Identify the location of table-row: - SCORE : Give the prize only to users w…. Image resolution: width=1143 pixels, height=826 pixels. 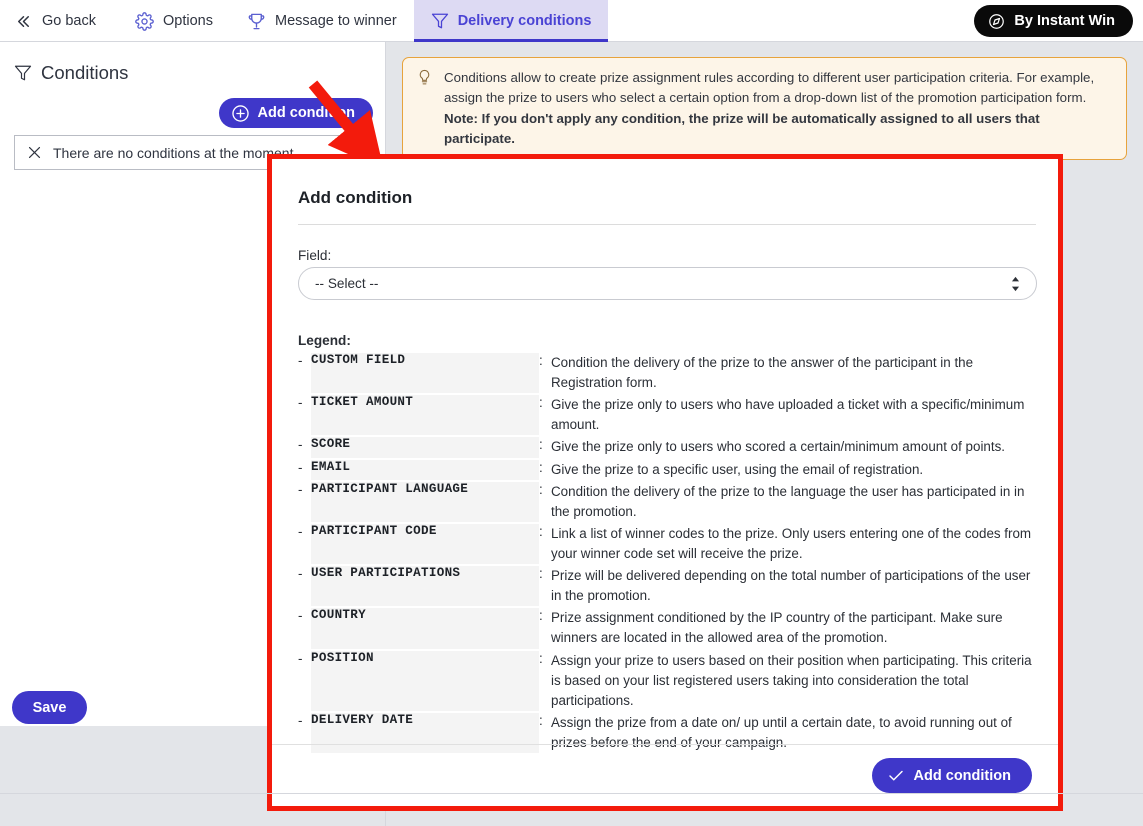
(668, 447).